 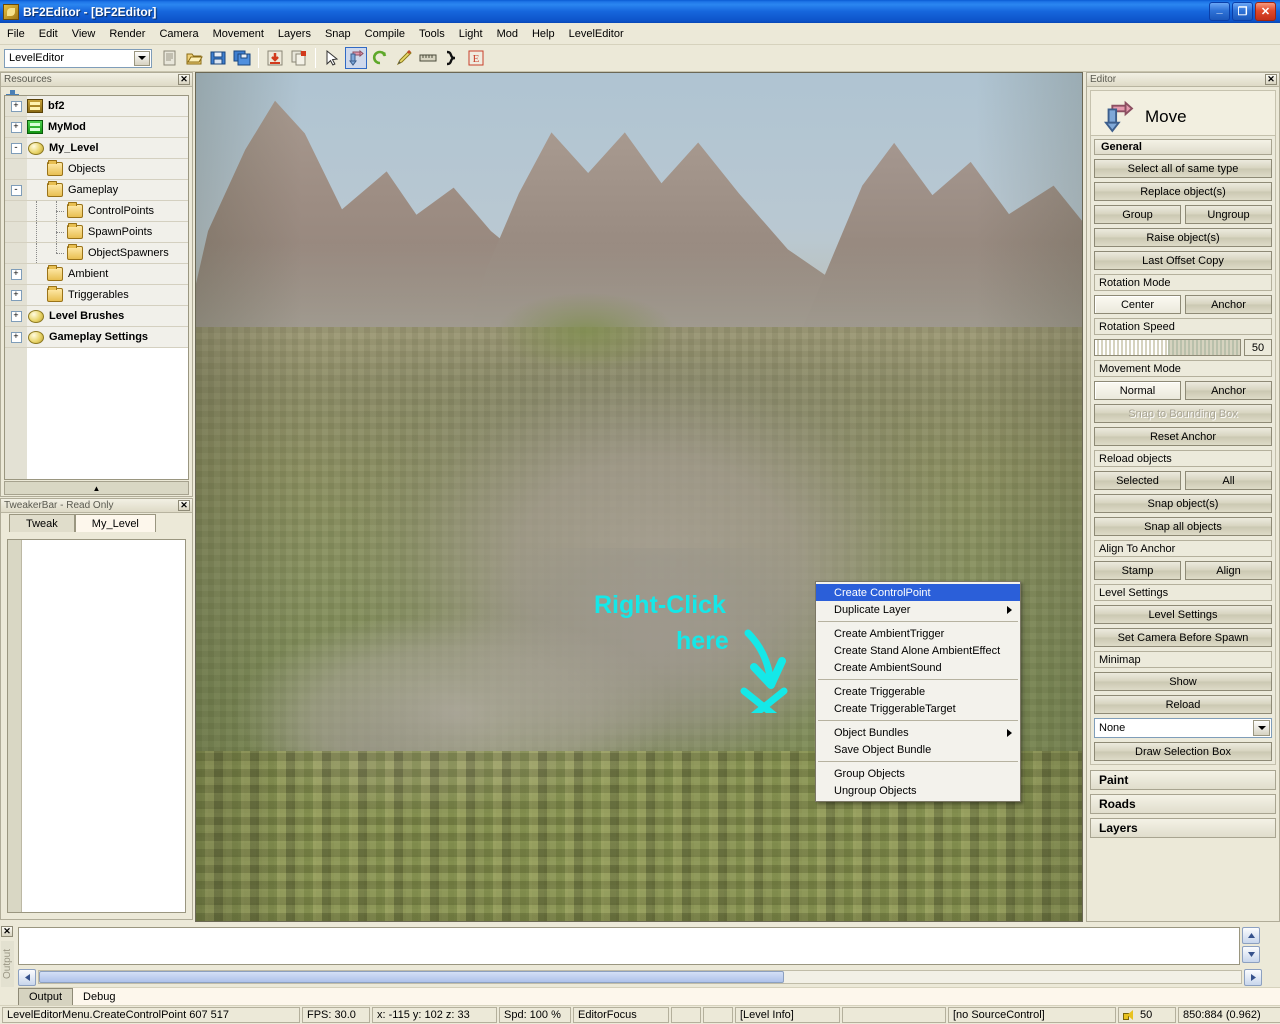 I want to click on menu-item-object-bundles: Object Bundles, so click(x=918, y=732).